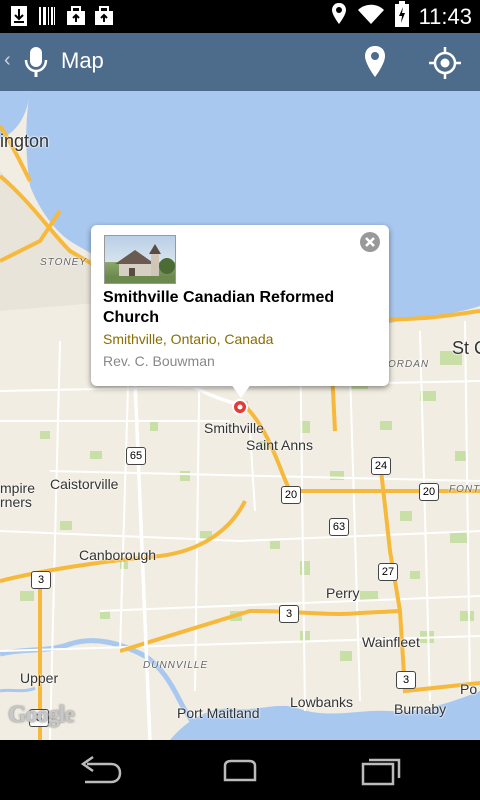  What do you see at coordinates (16, 502) in the screenshot?
I see `town-label: rners` at bounding box center [16, 502].